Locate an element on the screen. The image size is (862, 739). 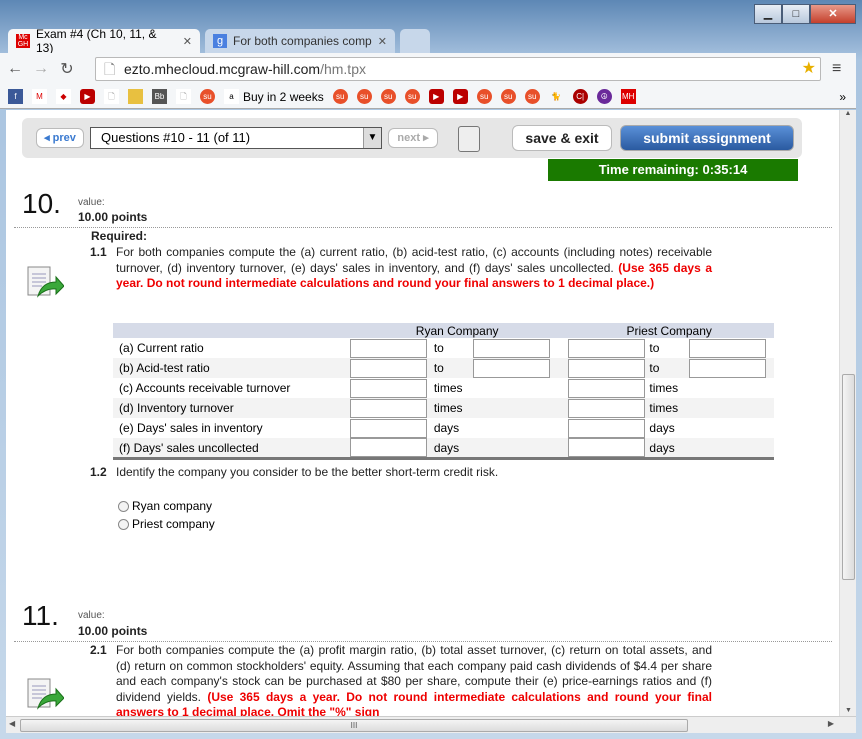
save-disk-icon is located at coordinates (469, 139).